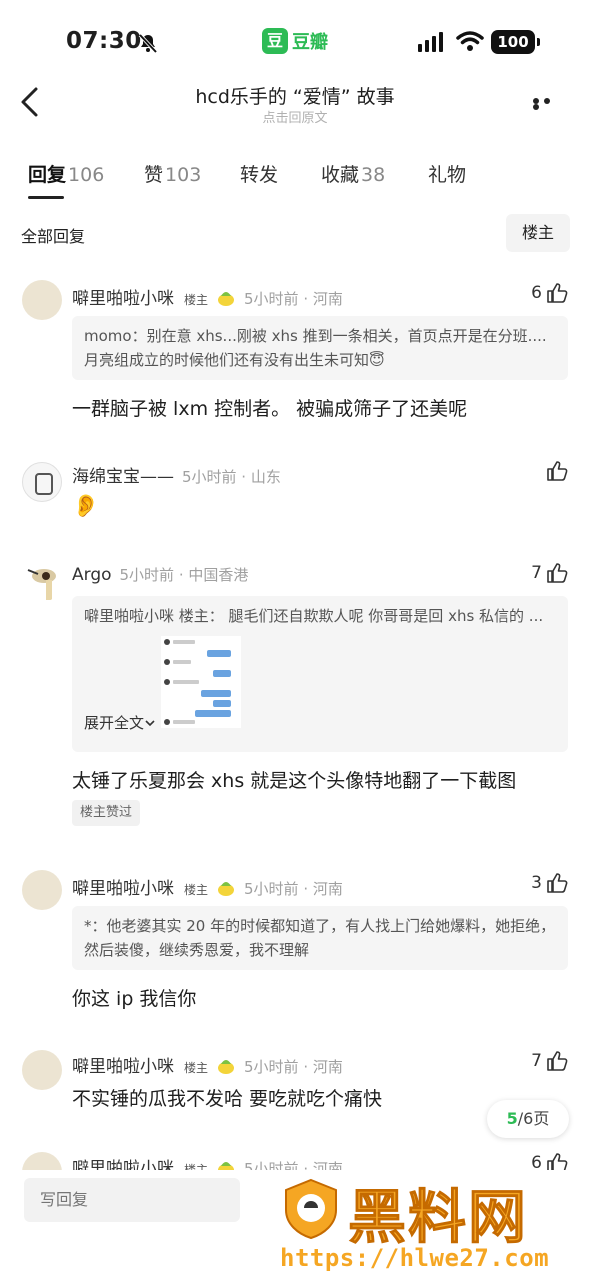  What do you see at coordinates (515, 42) in the screenshot?
I see `battery-indicator: 100` at bounding box center [515, 42].